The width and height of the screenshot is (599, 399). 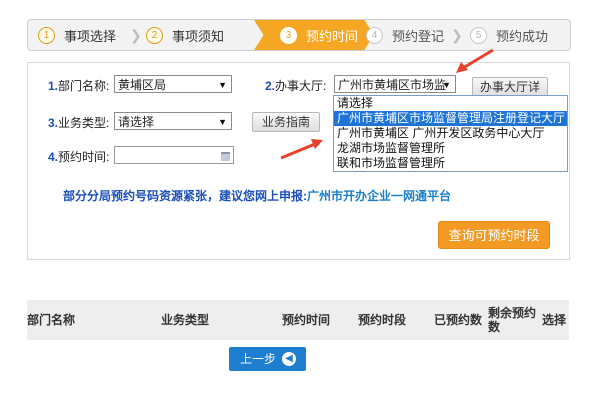 I want to click on arrow-left-icon: ◀, so click(x=289, y=359).